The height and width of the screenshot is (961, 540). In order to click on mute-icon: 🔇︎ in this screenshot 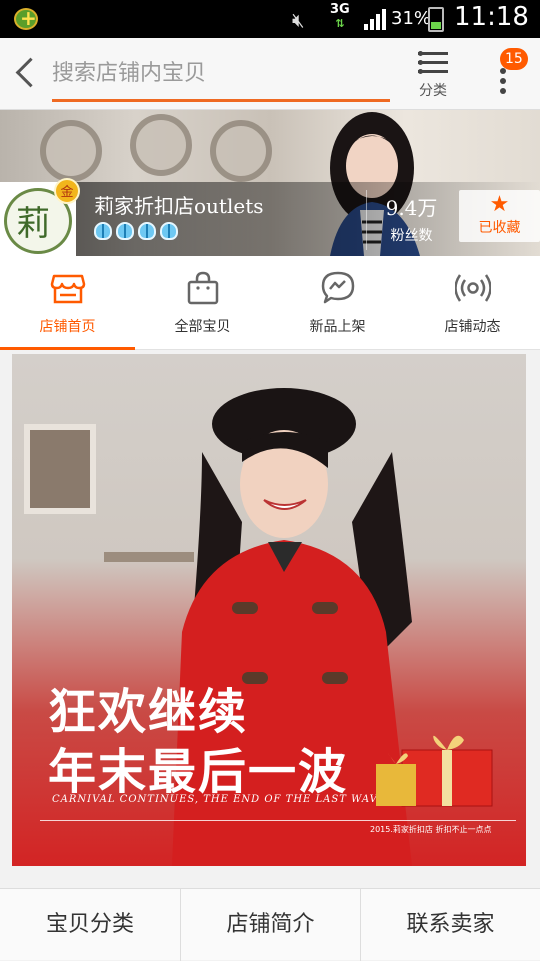, I will do `click(298, 20)`.